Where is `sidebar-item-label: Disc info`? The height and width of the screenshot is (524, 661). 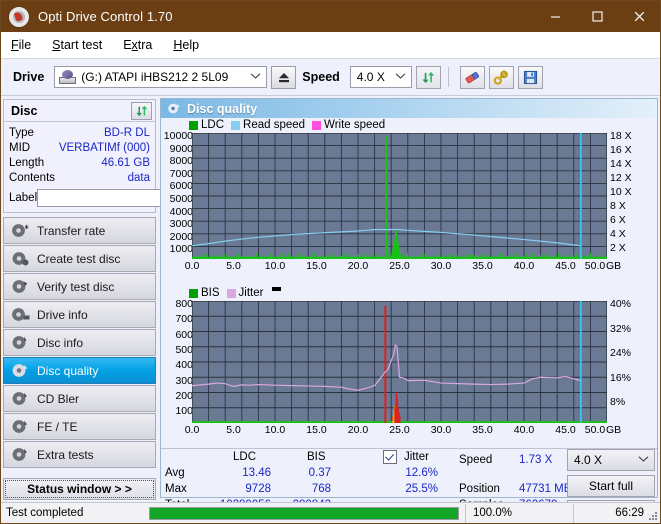
sidebar-item-label: Disc info is located at coordinates (60, 342).